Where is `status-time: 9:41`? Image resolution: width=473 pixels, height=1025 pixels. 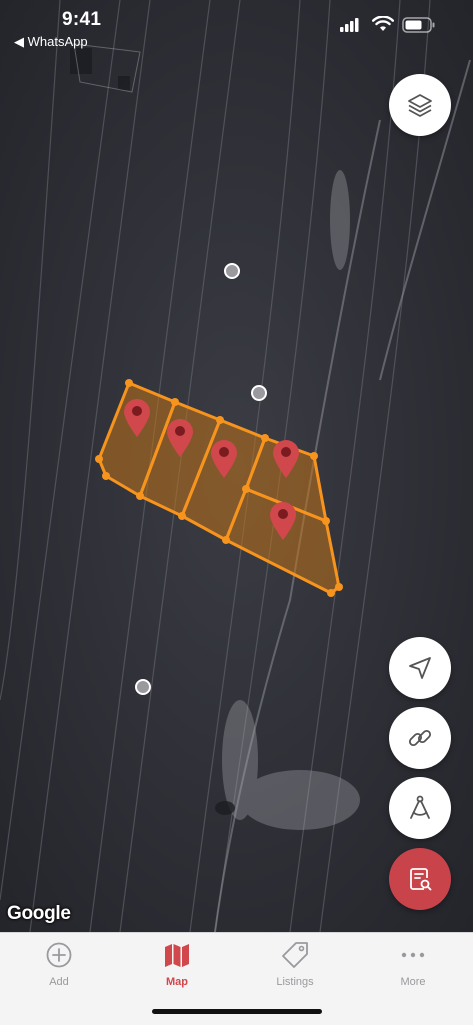 status-time: 9:41 is located at coordinates (82, 19).